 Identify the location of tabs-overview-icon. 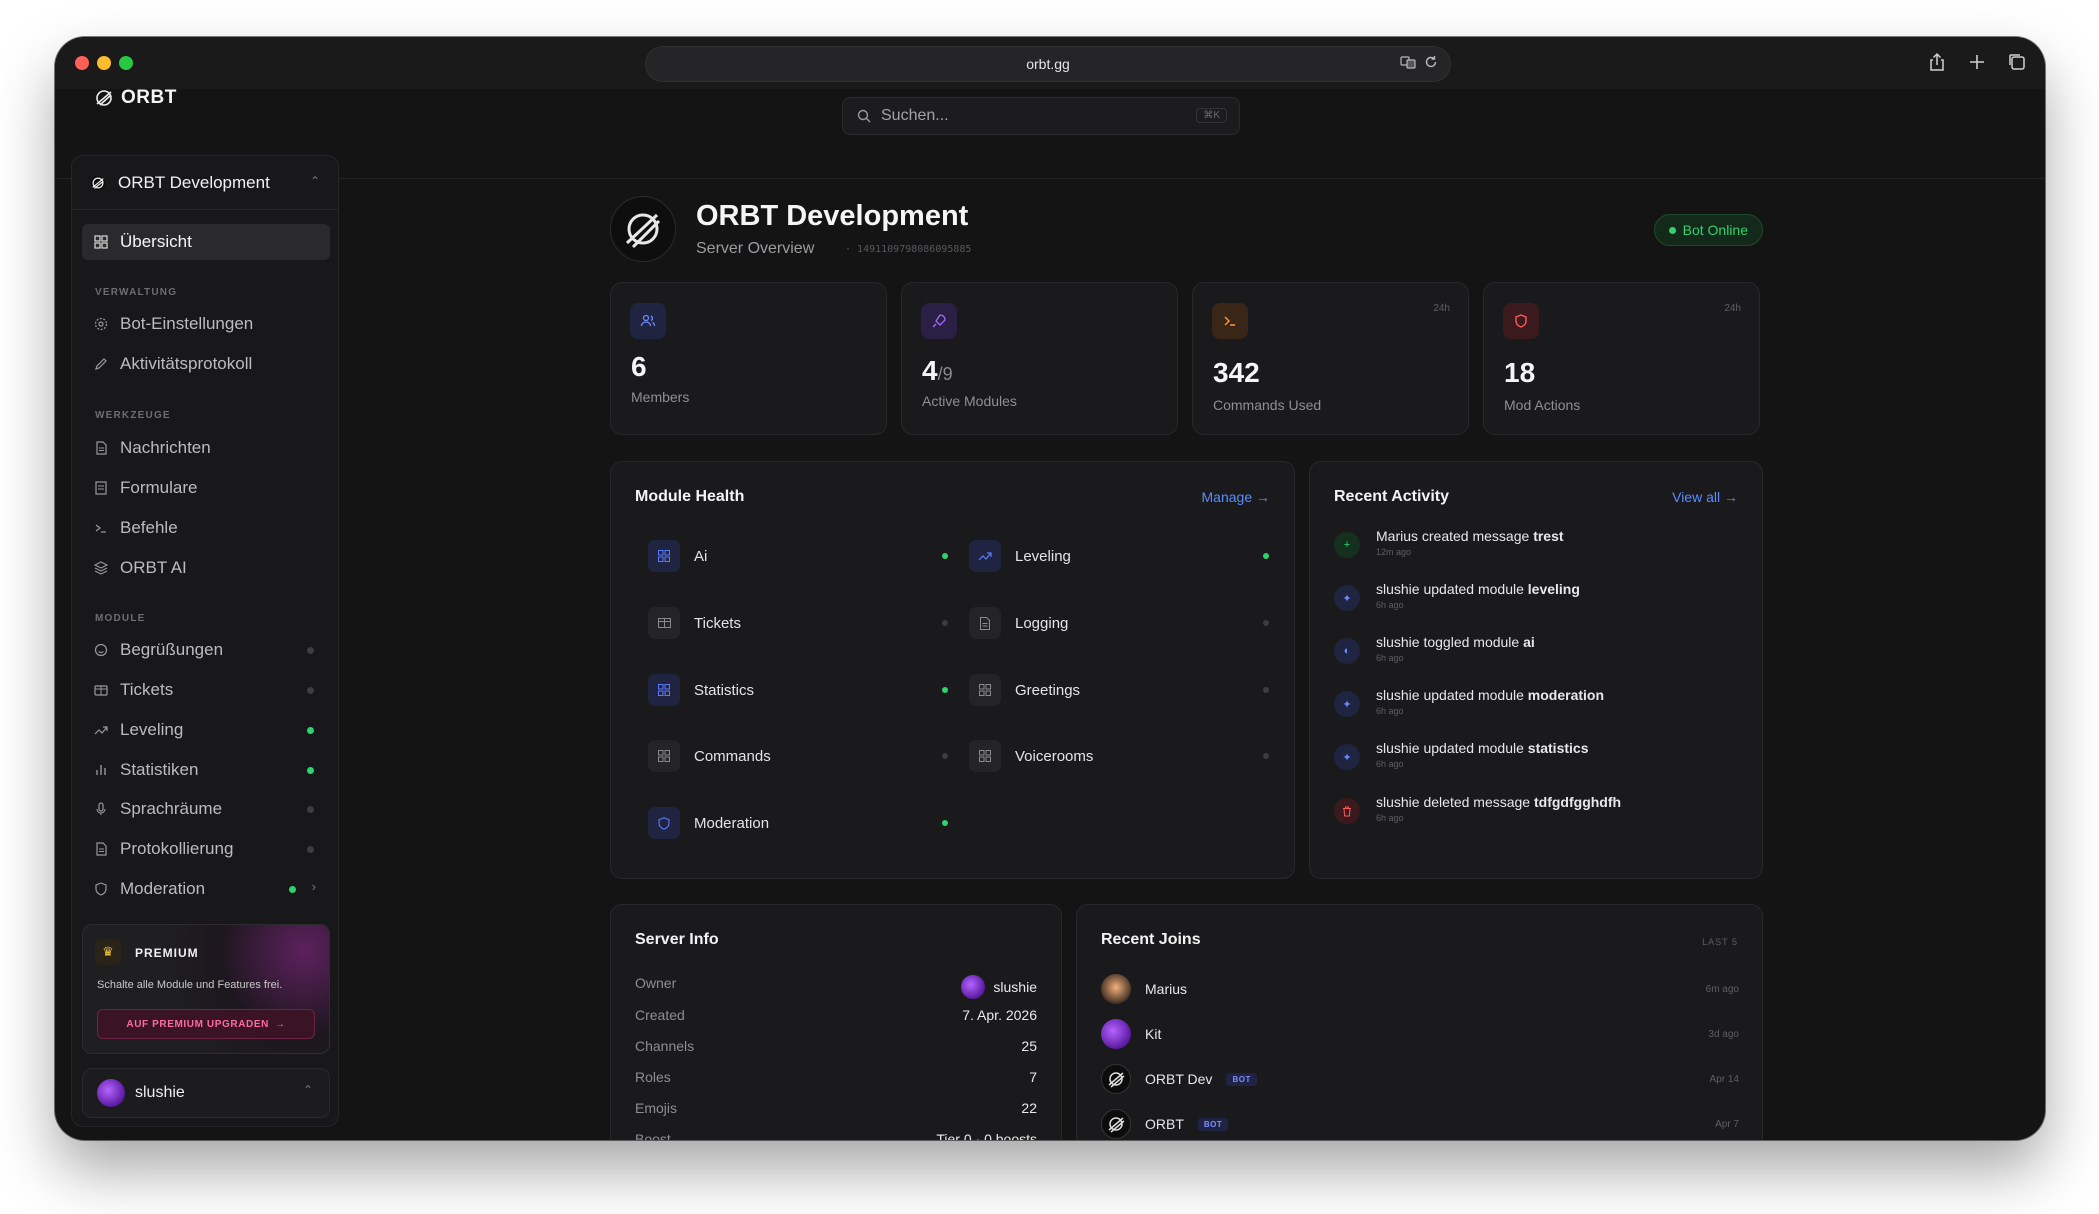
(2017, 62).